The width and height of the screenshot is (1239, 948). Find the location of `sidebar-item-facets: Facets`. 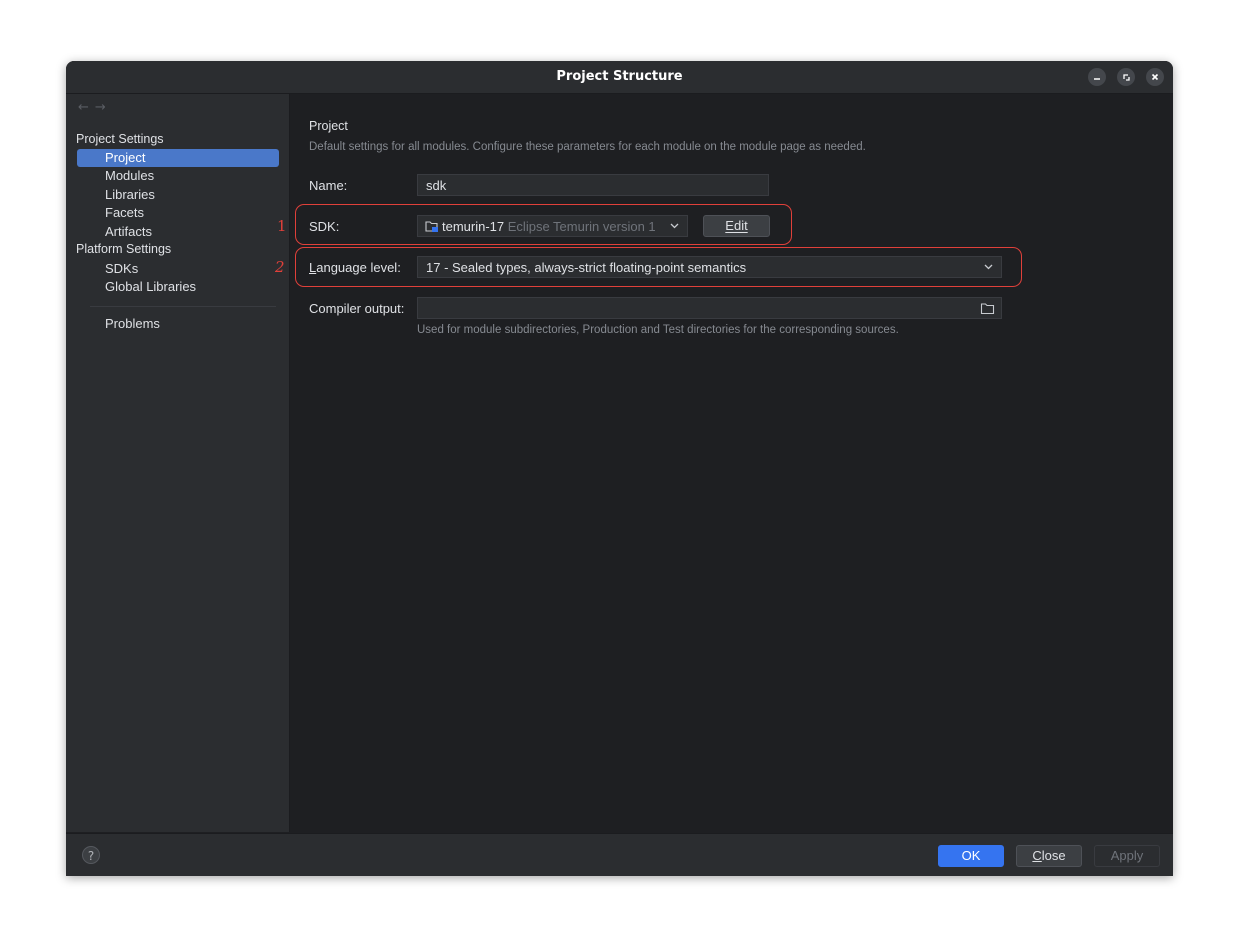

sidebar-item-facets: Facets is located at coordinates (178, 213).